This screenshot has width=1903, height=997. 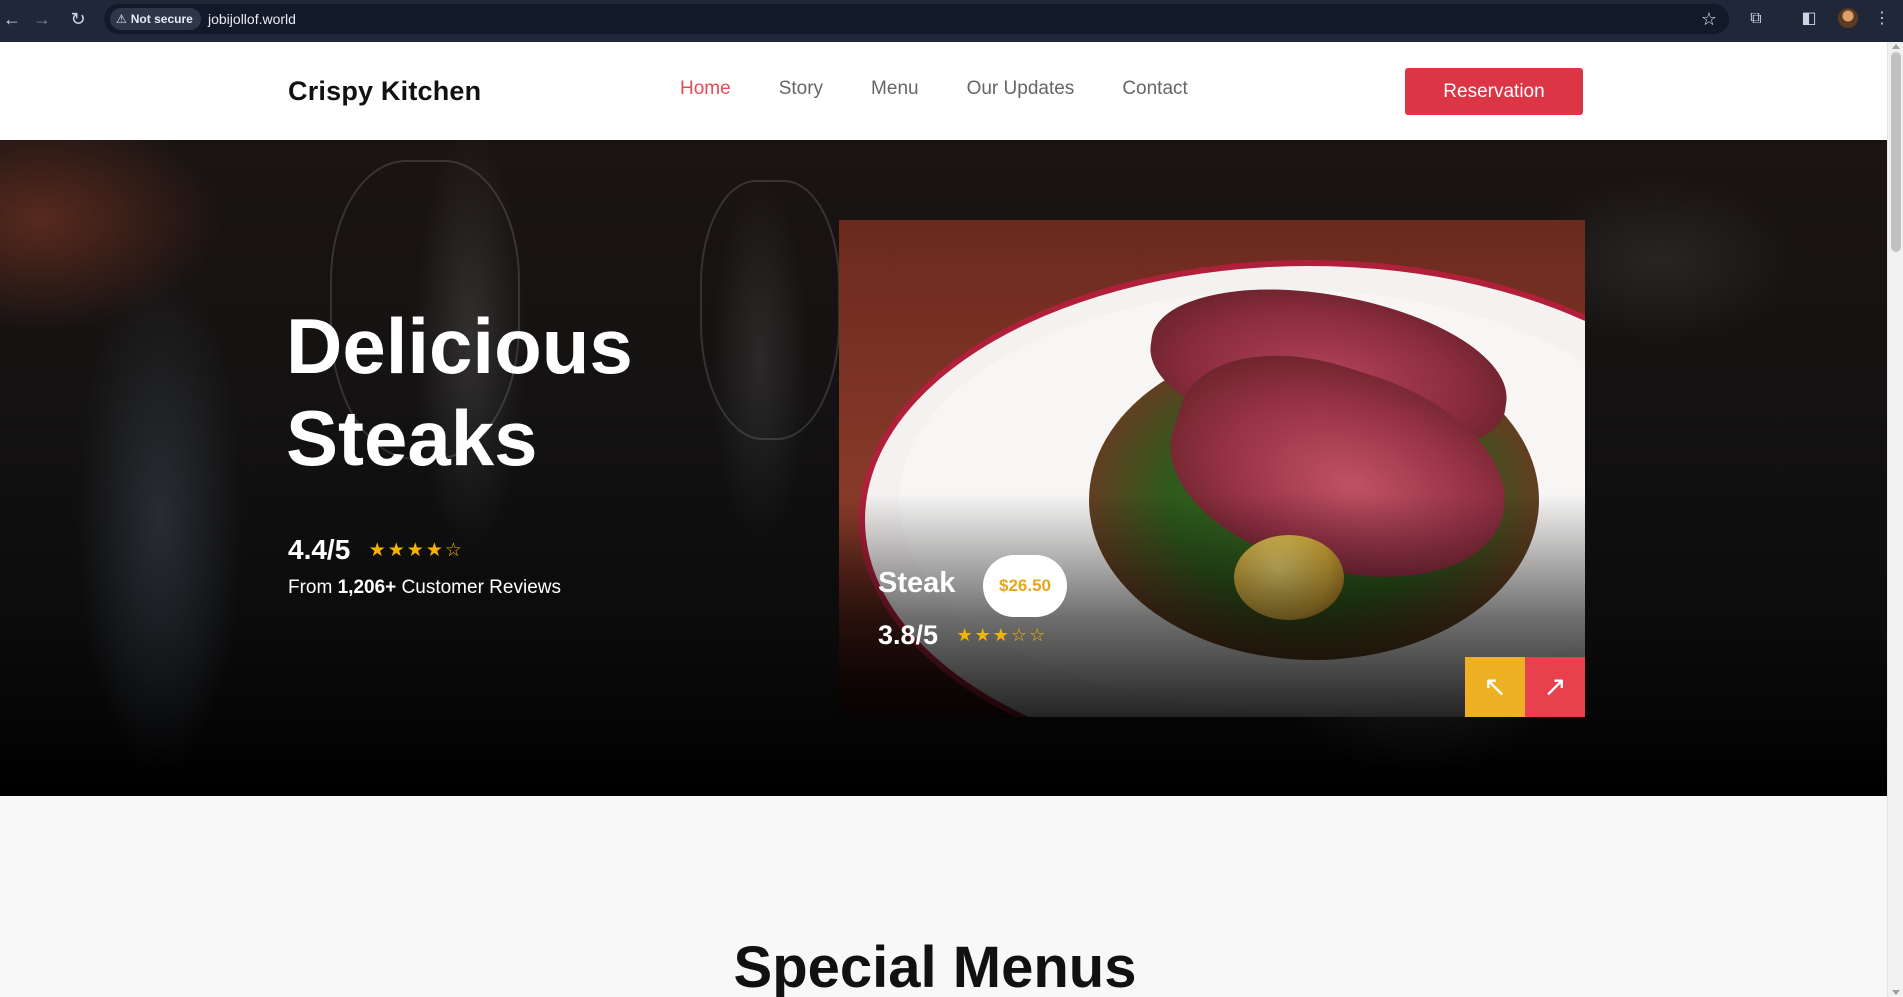 I want to click on bookmark-star-icon: ☆, so click(x=1709, y=19).